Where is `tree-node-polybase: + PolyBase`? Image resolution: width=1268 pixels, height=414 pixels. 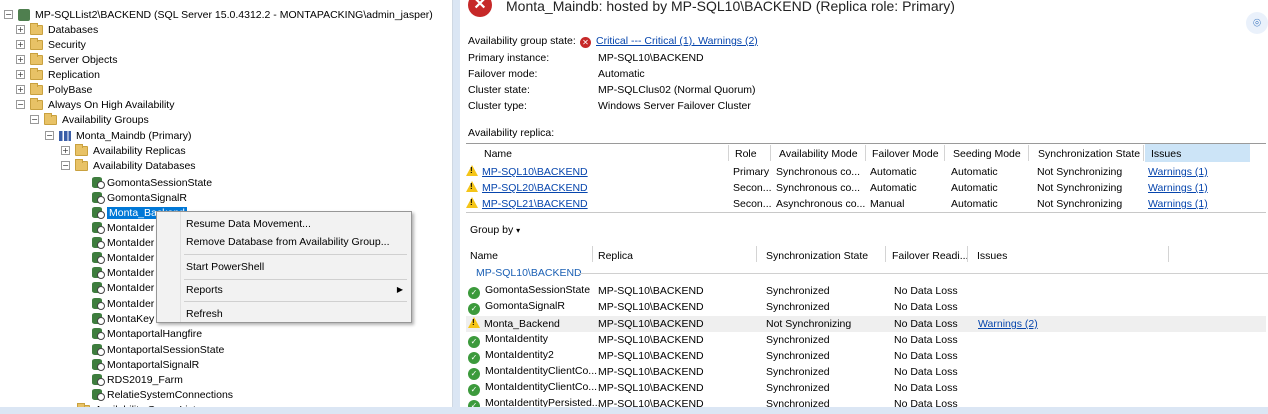
tree-node-polybase: + PolyBase is located at coordinates (54, 89).